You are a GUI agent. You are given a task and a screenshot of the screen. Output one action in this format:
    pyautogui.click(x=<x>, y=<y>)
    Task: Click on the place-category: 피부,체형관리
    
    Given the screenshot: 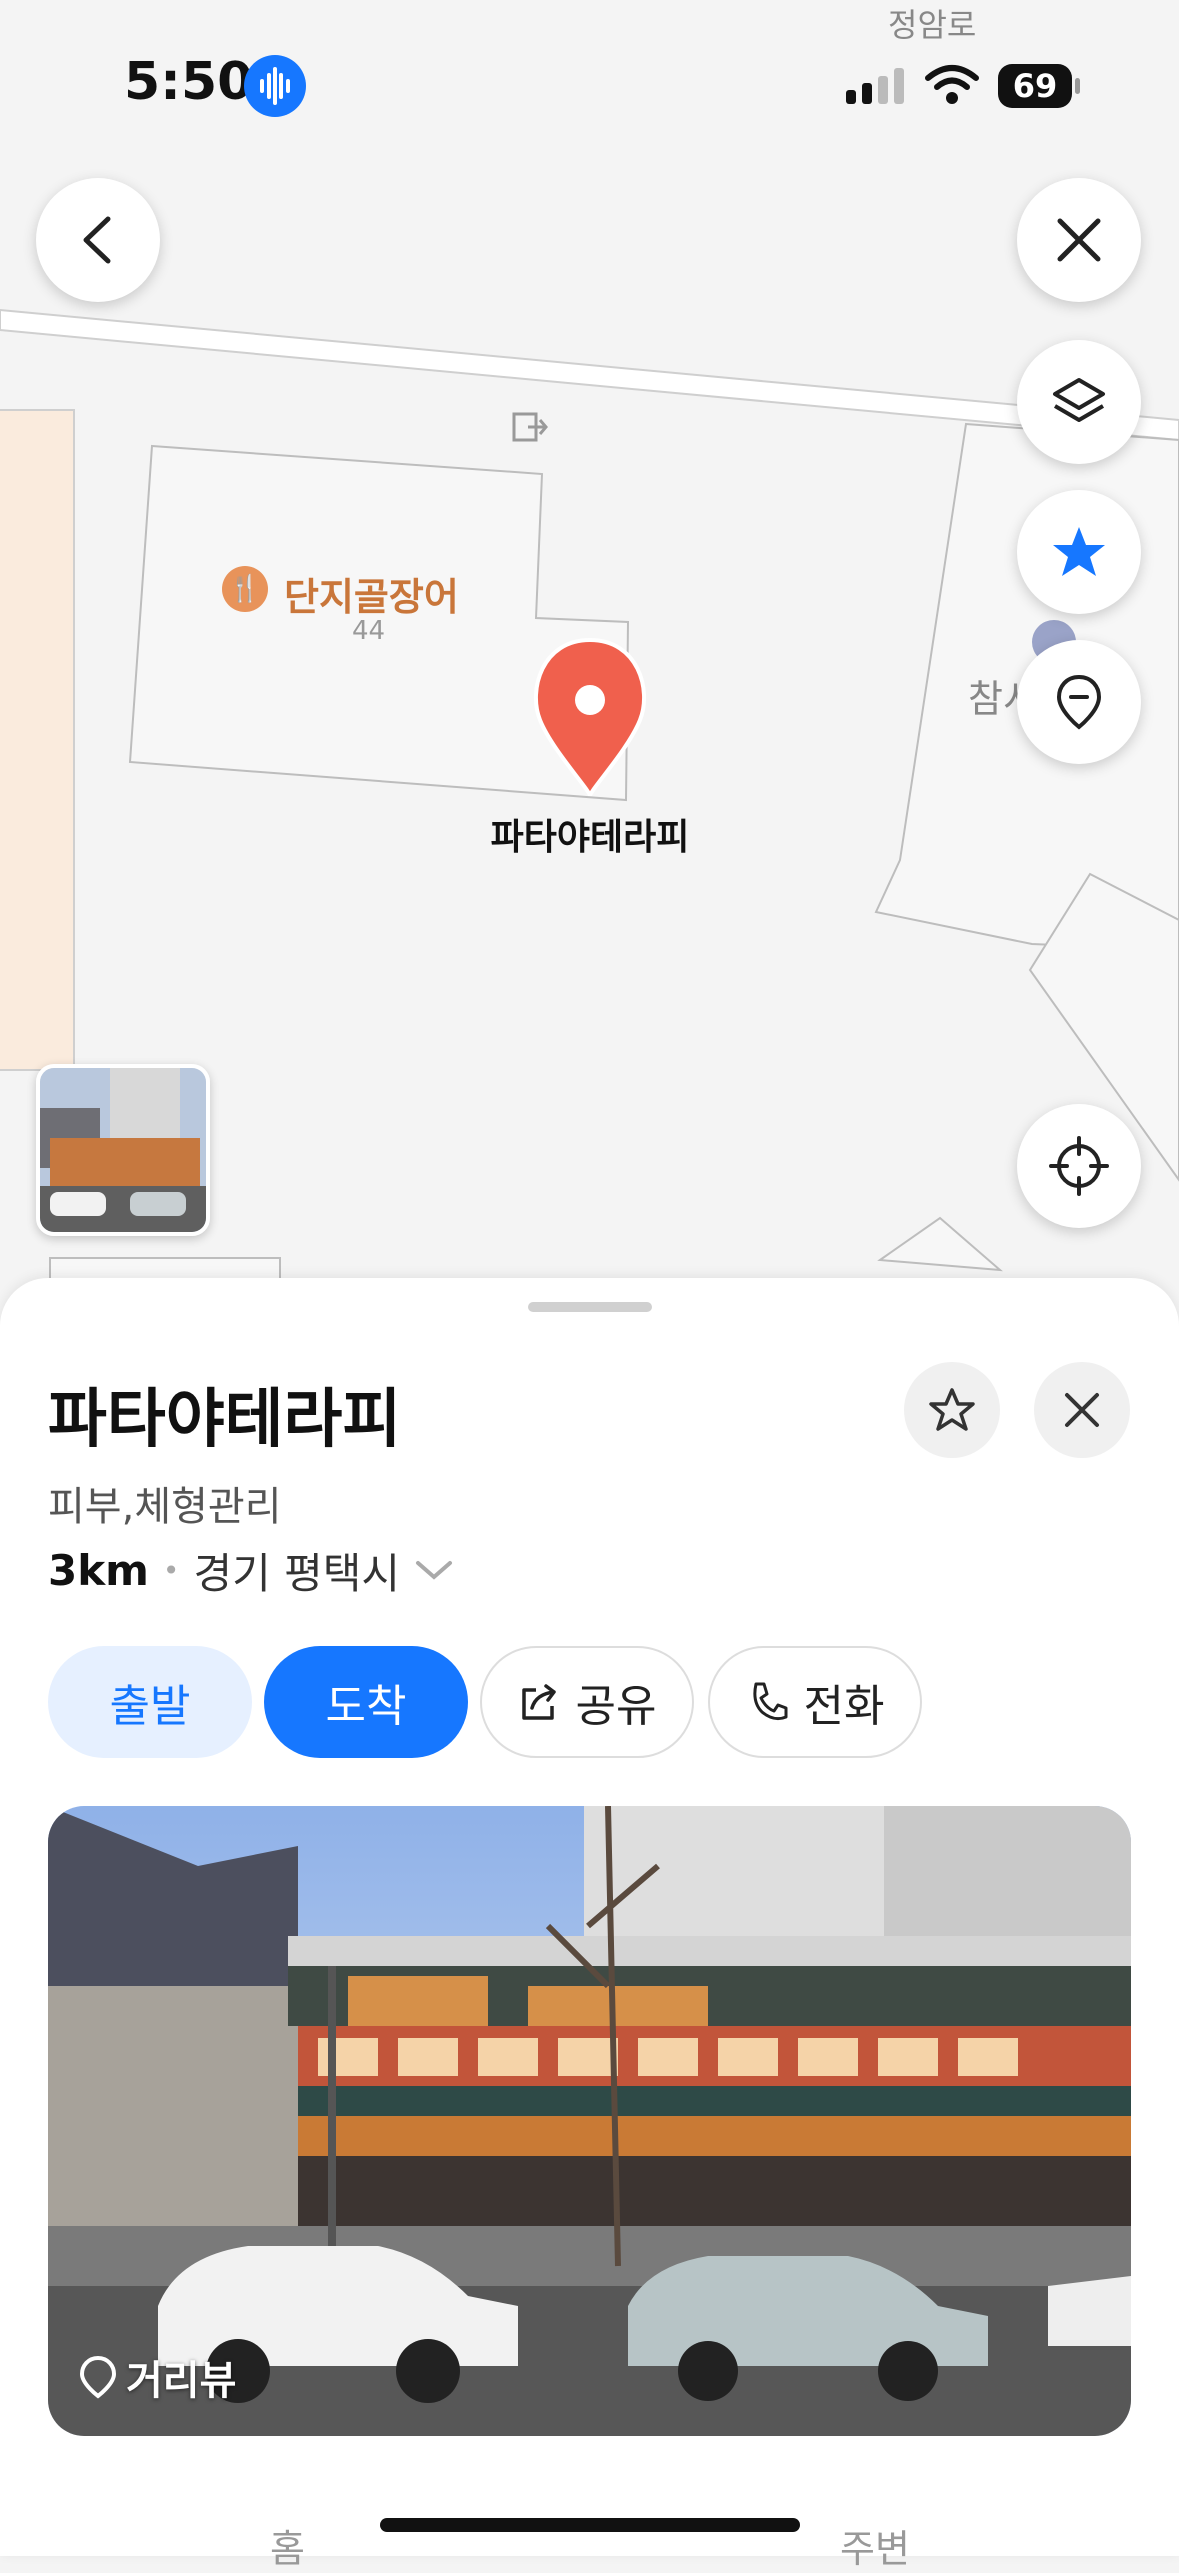 What is the action you would take?
    pyautogui.click(x=165, y=1507)
    